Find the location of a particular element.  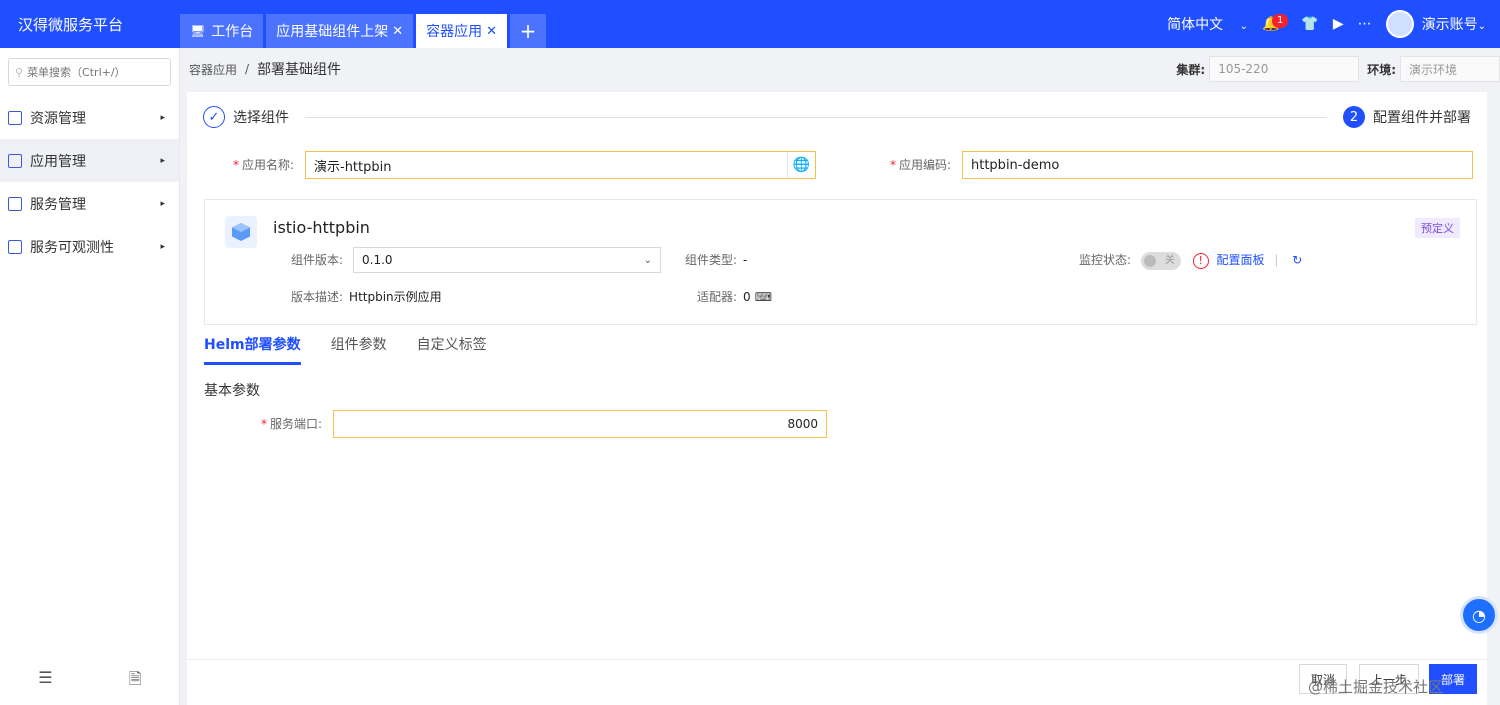

step-2-number: 2 is located at coordinates (1354, 117).